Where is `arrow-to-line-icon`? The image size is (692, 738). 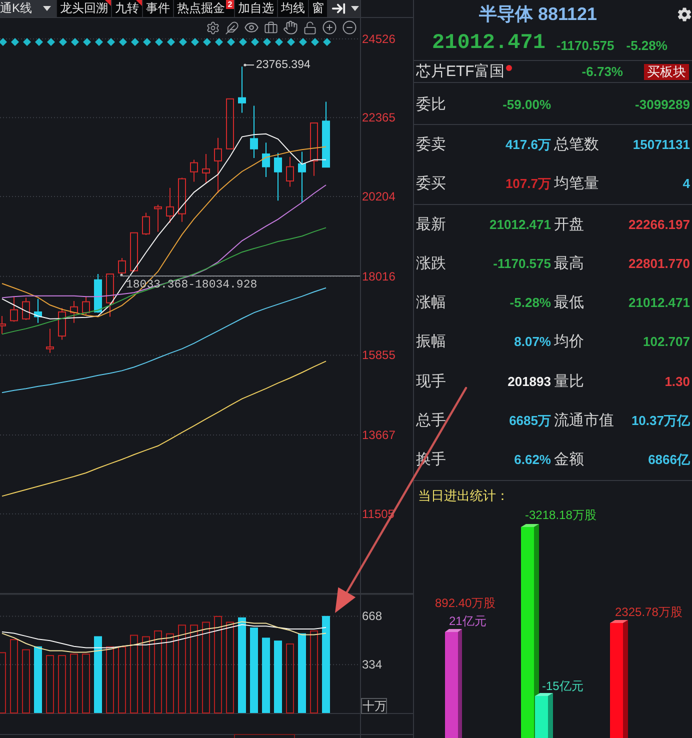 arrow-to-line-icon is located at coordinates (338, 8).